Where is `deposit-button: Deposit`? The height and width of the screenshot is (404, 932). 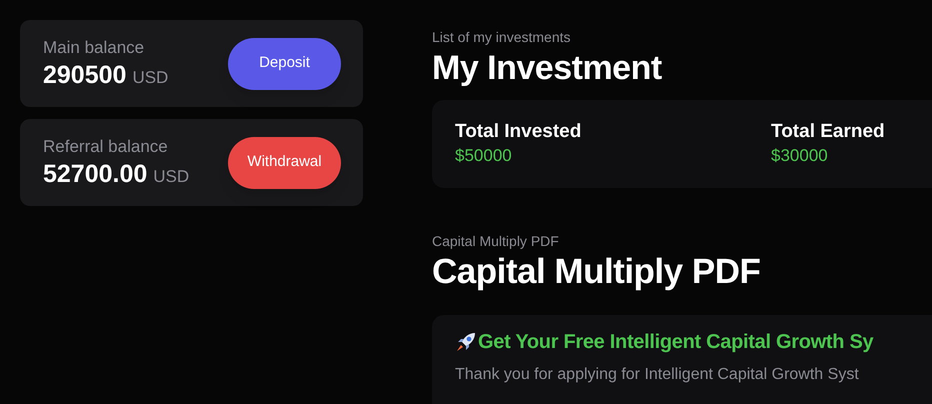 deposit-button: Deposit is located at coordinates (284, 64).